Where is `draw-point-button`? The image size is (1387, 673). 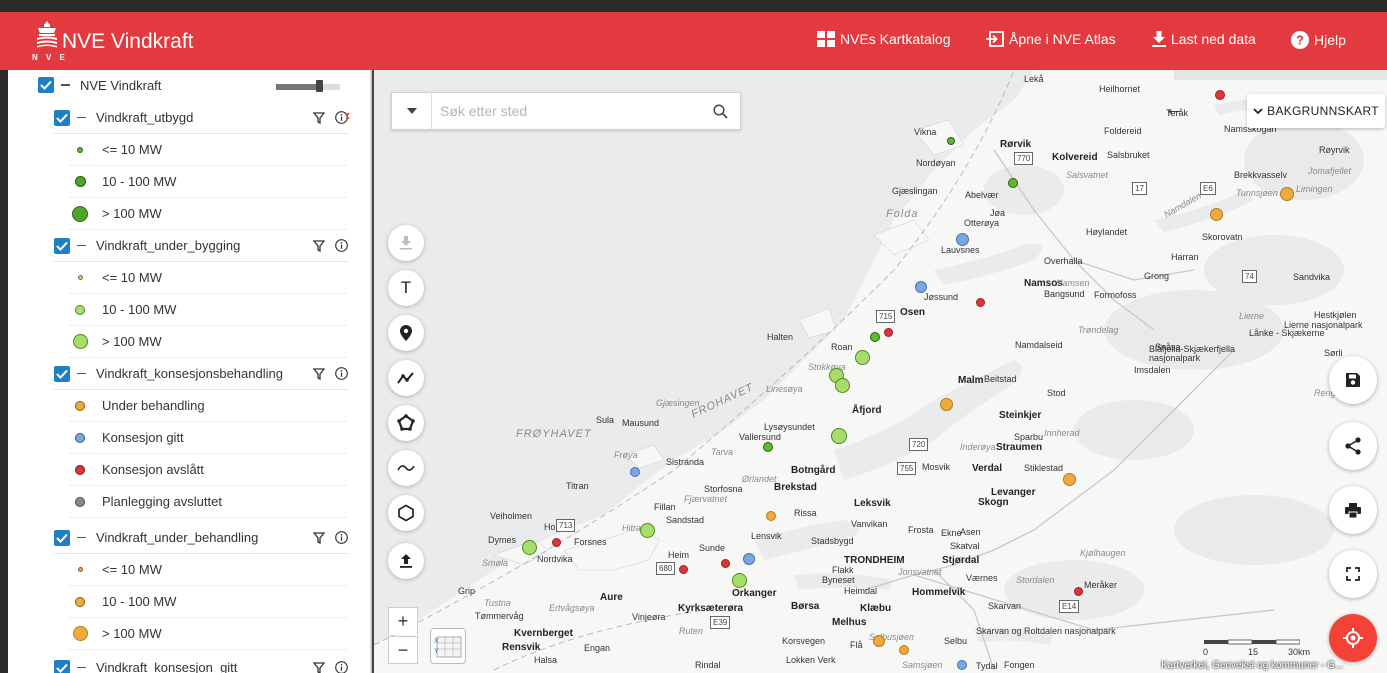
draw-point-button is located at coordinates (406, 333).